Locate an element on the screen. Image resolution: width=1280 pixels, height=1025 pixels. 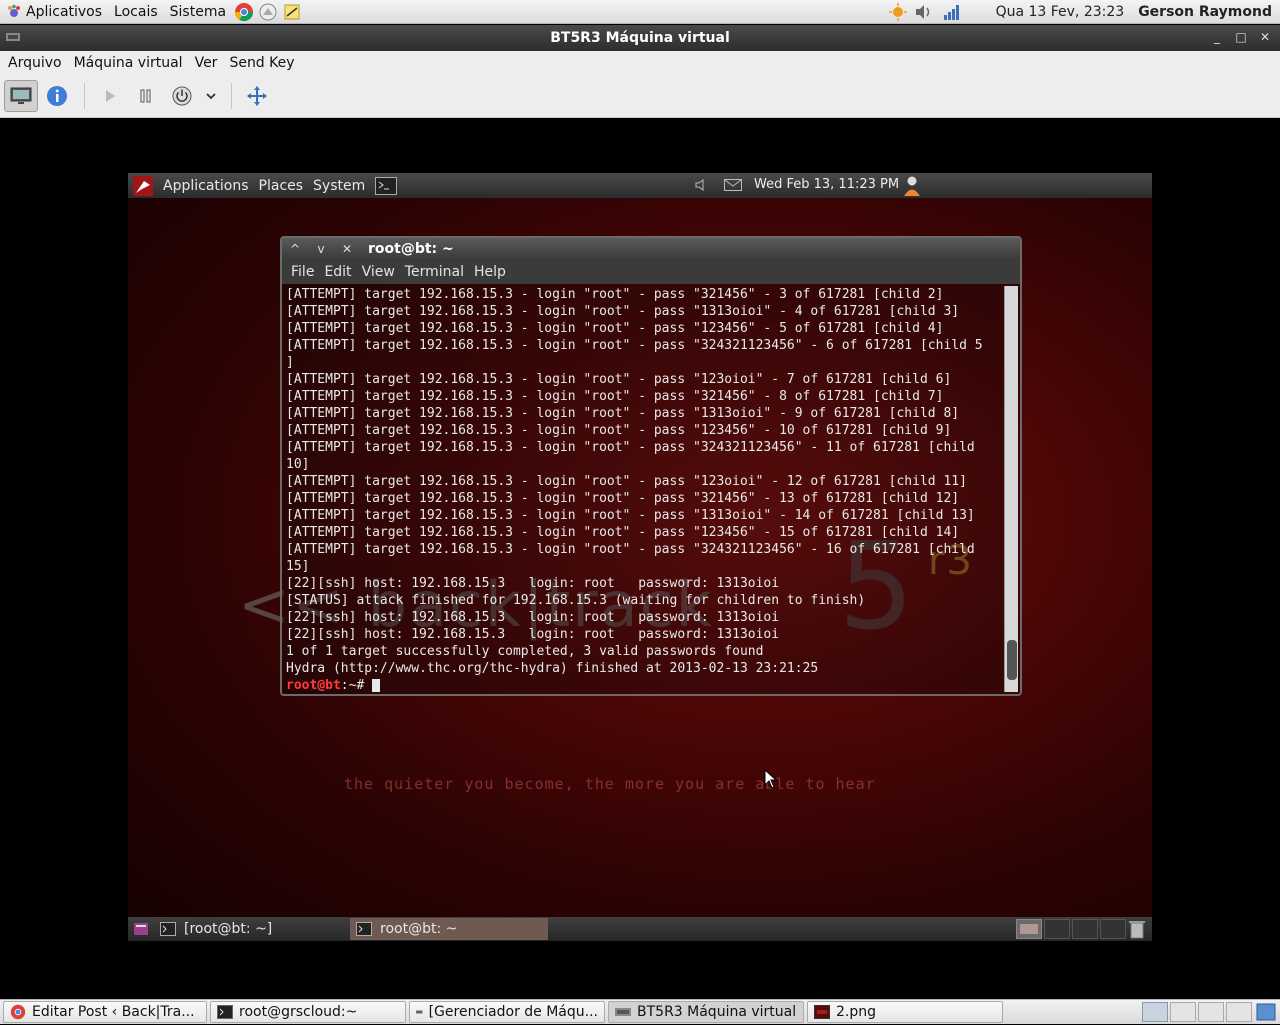
host-task-vm-window: BT5R3 Máquina virtual is located at coordinates (706, 1012).